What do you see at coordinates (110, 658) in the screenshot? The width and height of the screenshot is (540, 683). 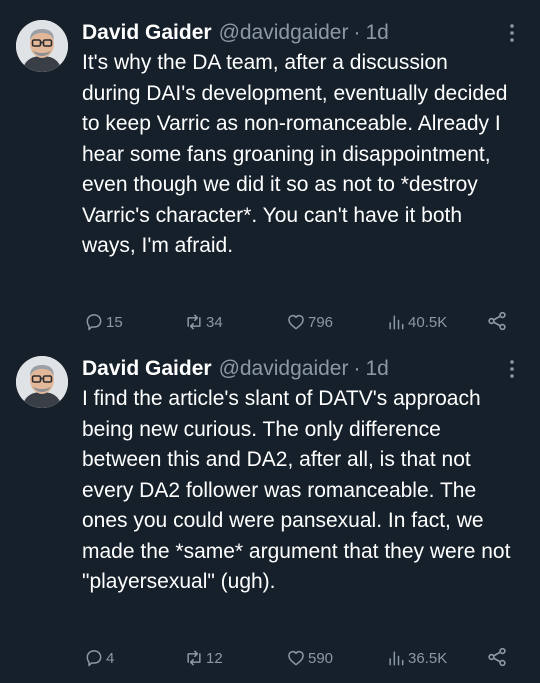 I see `reply-count: 4` at bounding box center [110, 658].